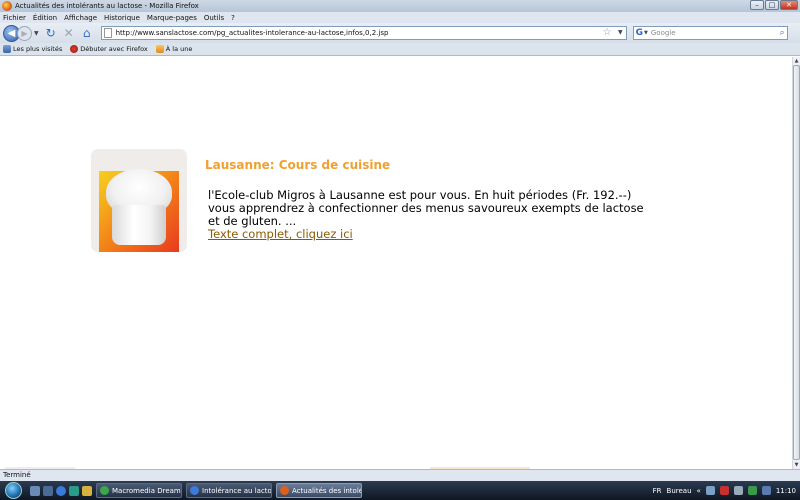 This screenshot has height=500, width=800. Describe the element at coordinates (48, 490) in the screenshot. I see `switch-windows-icon` at that location.